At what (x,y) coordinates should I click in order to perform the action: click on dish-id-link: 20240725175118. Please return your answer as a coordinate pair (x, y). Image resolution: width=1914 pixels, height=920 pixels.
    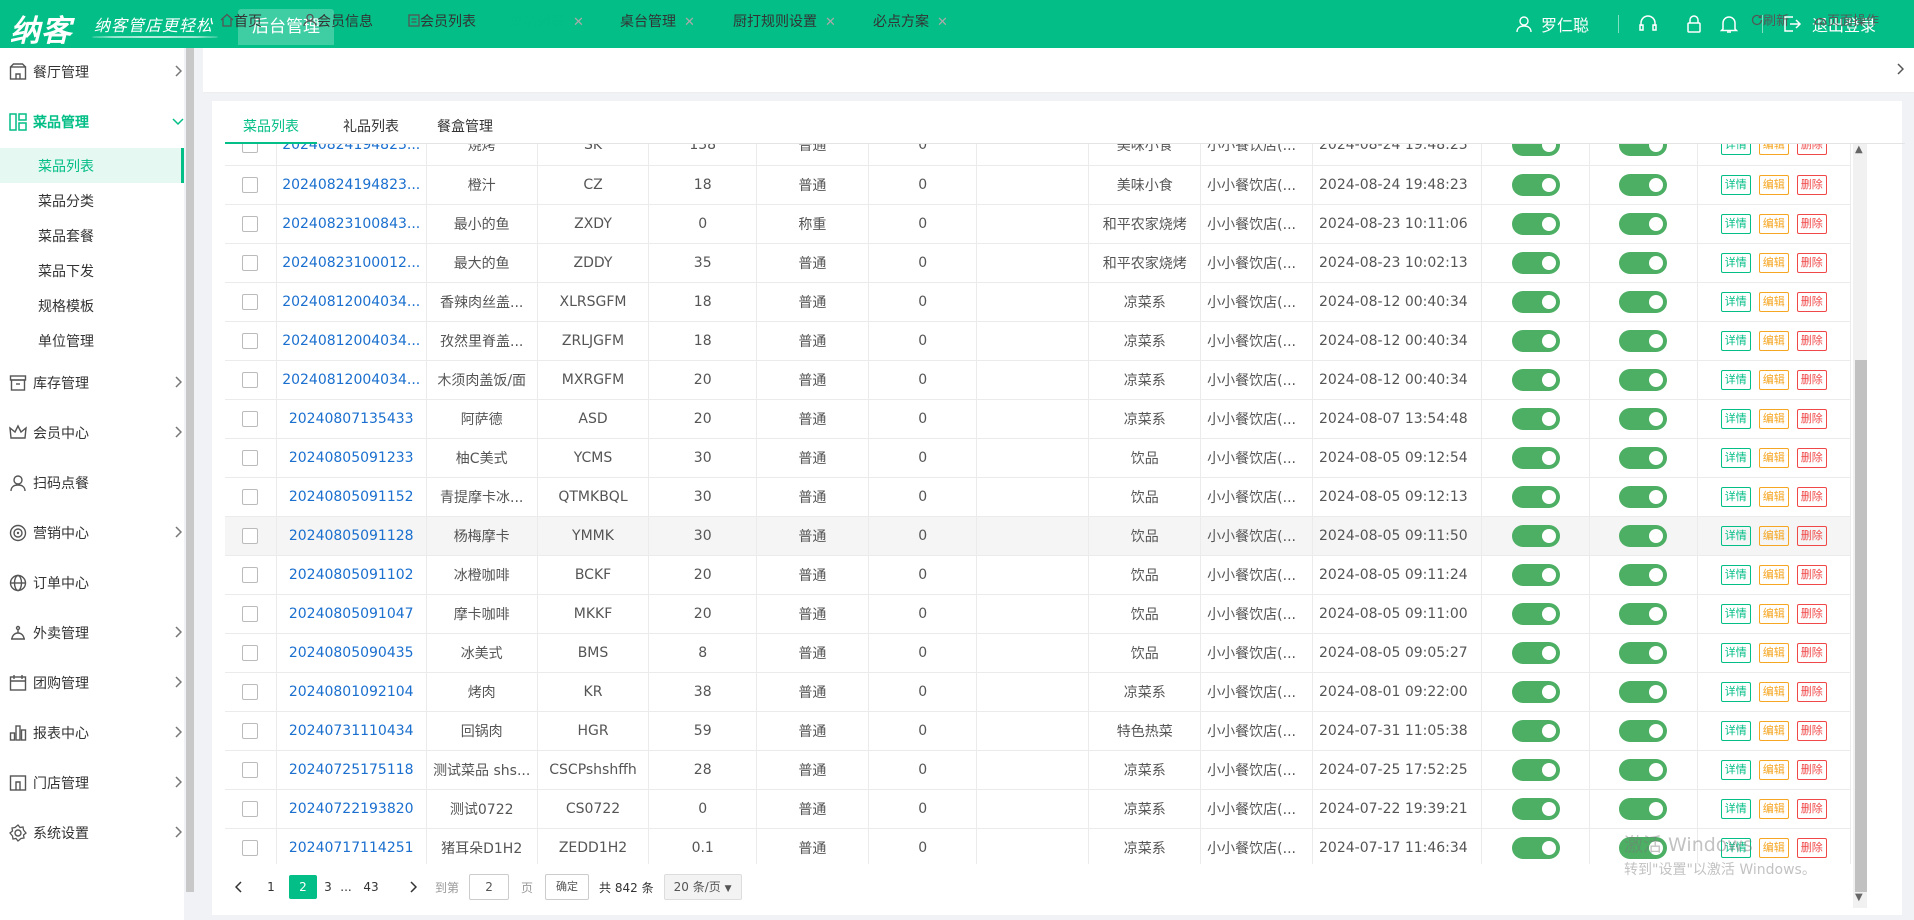
    Looking at the image, I should click on (351, 770).